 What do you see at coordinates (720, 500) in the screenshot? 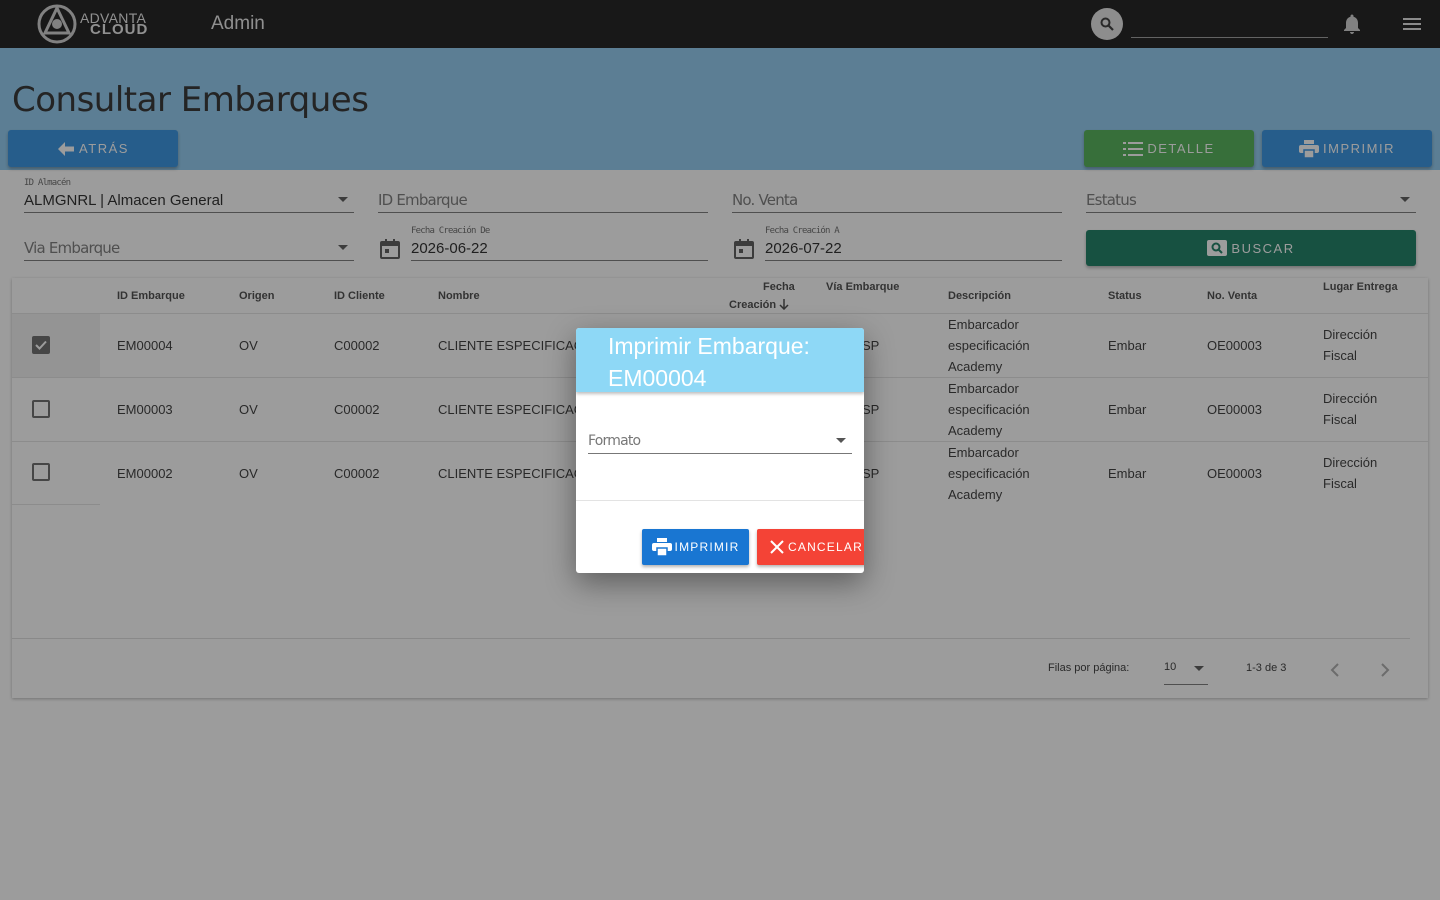
I see `dialog-divider` at bounding box center [720, 500].